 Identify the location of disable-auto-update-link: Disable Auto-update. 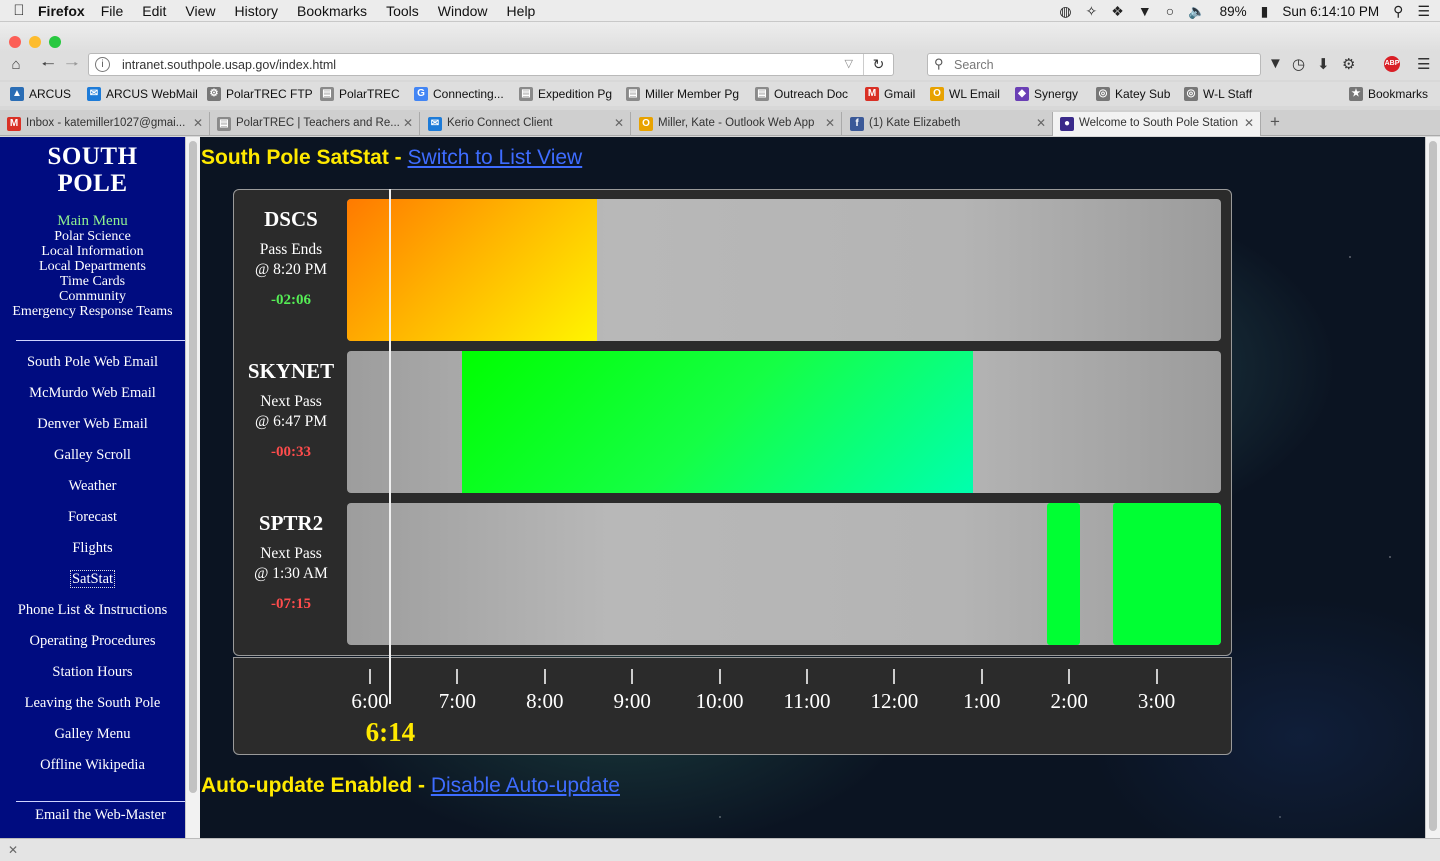
(525, 785).